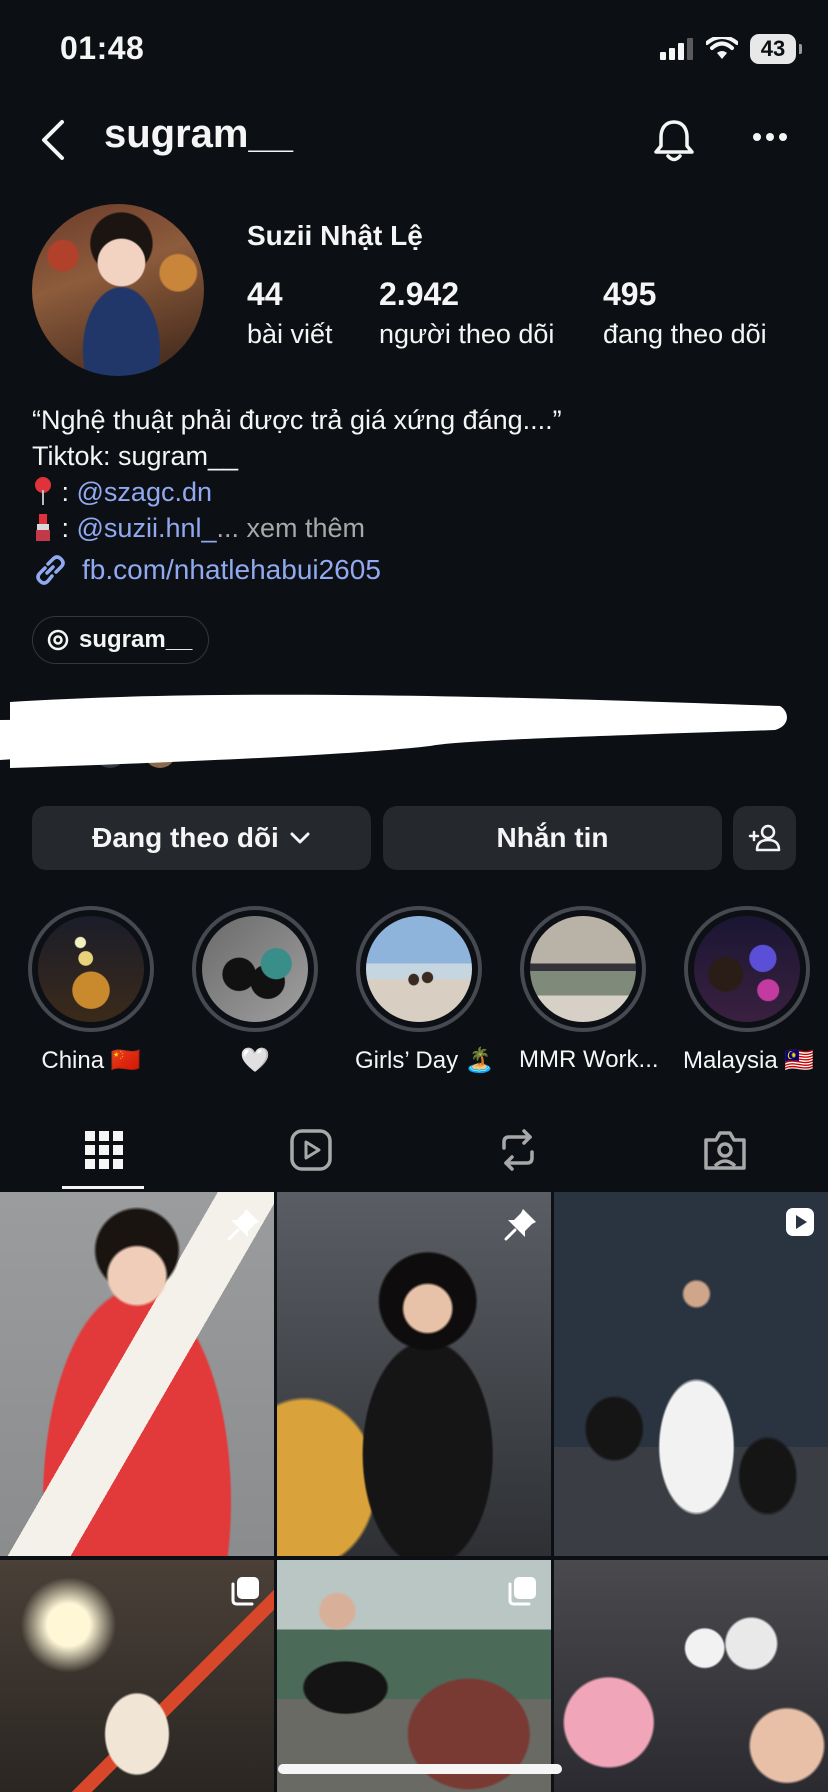  What do you see at coordinates (136, 639) in the screenshot?
I see `threads-handle: sugram__` at bounding box center [136, 639].